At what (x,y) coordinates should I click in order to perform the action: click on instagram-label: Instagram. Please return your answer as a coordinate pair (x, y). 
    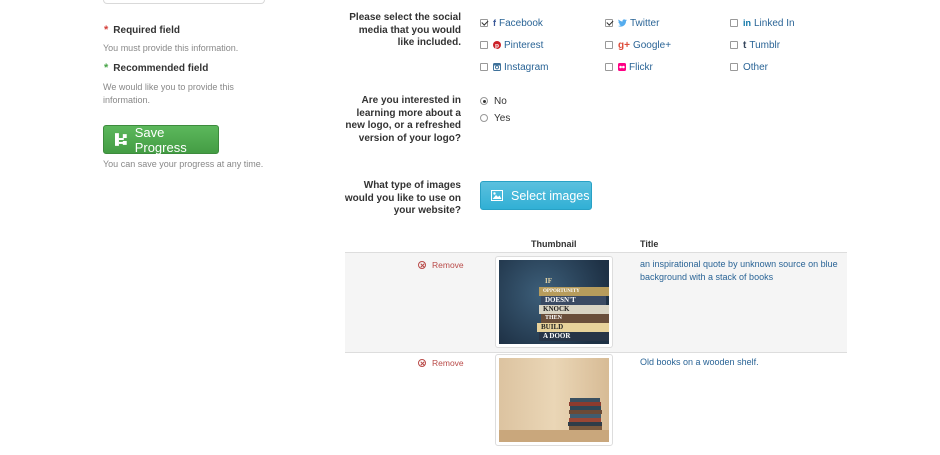
    Looking at the image, I should click on (526, 67).